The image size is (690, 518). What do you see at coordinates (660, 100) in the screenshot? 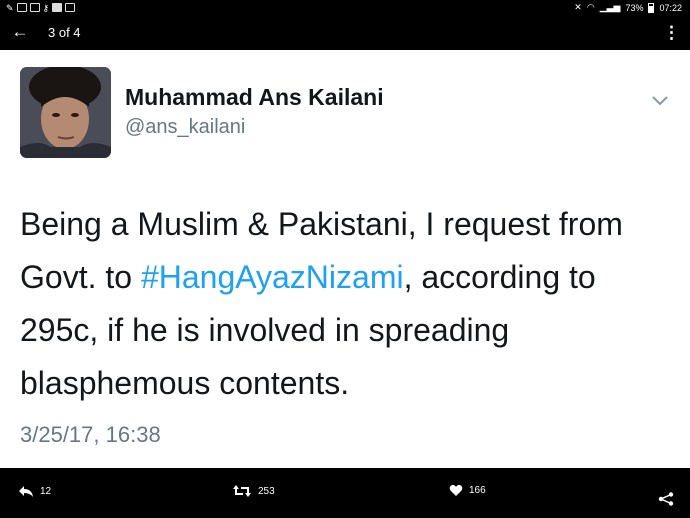
I see `chevron-down-icon` at bounding box center [660, 100].